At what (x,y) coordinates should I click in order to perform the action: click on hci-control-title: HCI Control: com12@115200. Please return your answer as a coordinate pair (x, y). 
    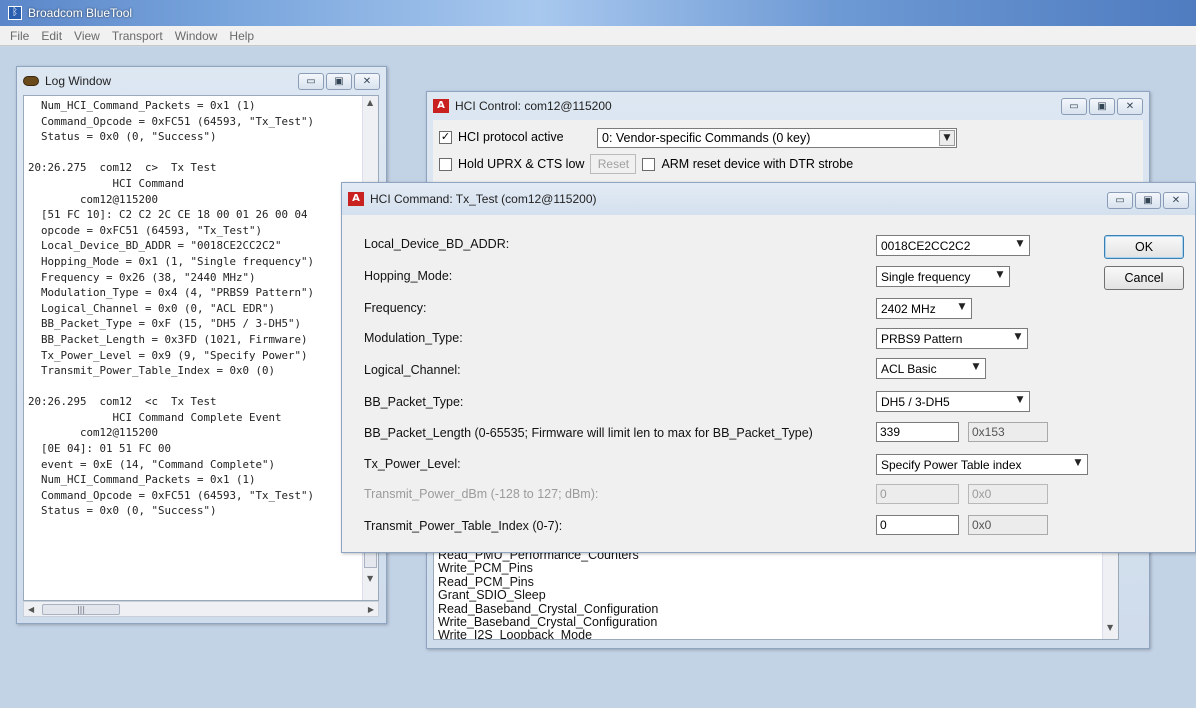
    Looking at the image, I should click on (533, 106).